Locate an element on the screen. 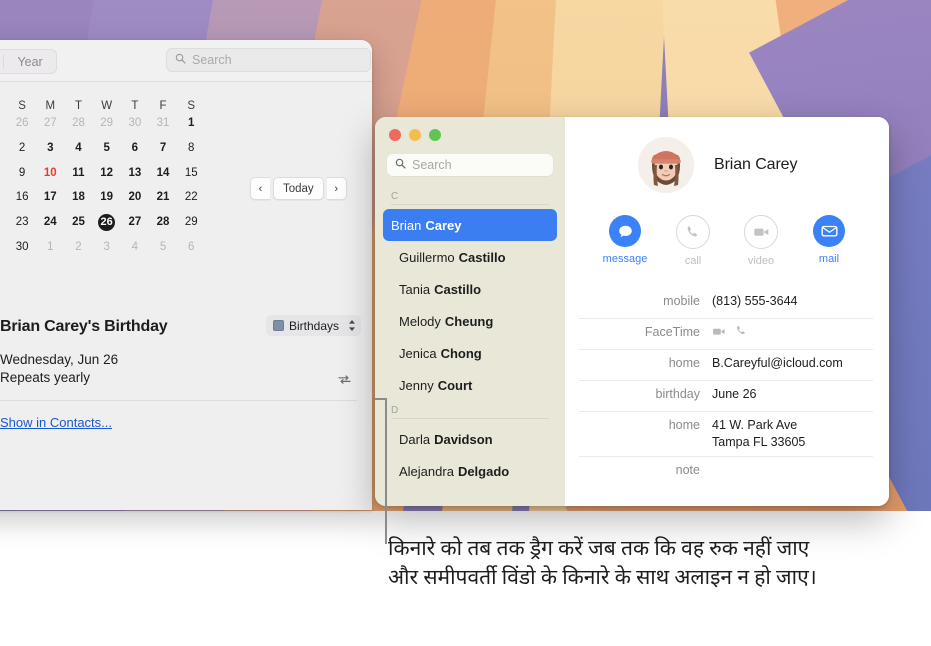 Image resolution: width=931 pixels, height=646 pixels. list-item: Guillermo Castillo is located at coordinates (470, 257).